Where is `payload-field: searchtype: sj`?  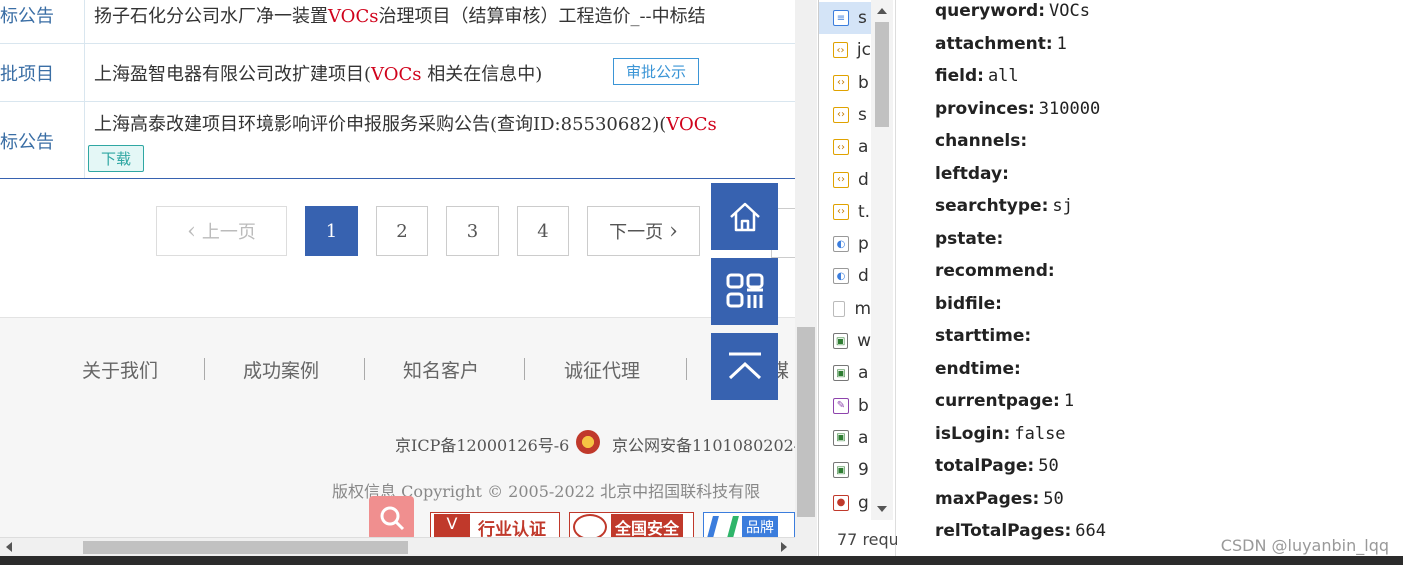
payload-field: searchtype: sj is located at coordinates (1004, 206).